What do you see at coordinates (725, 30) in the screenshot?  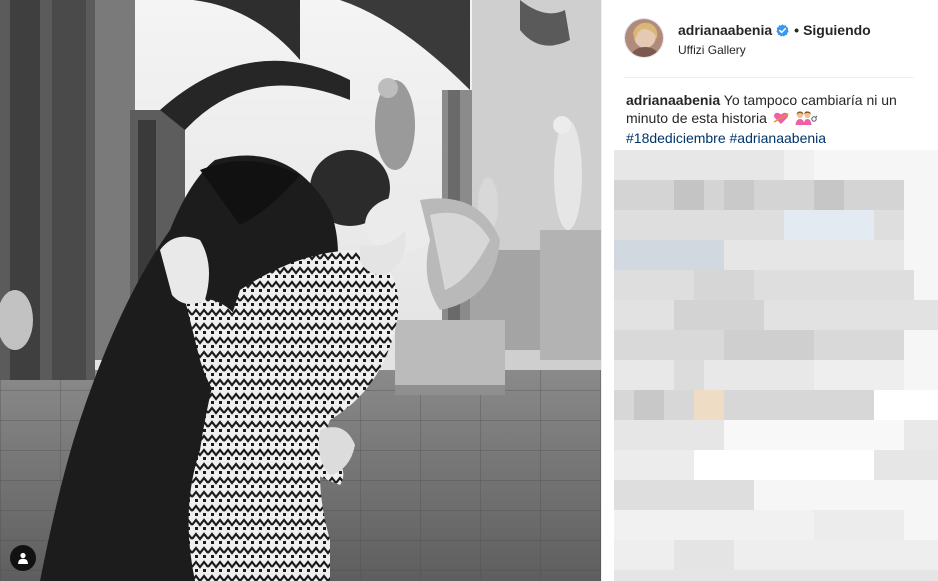 I see `username-link: adrianaabenia` at bounding box center [725, 30].